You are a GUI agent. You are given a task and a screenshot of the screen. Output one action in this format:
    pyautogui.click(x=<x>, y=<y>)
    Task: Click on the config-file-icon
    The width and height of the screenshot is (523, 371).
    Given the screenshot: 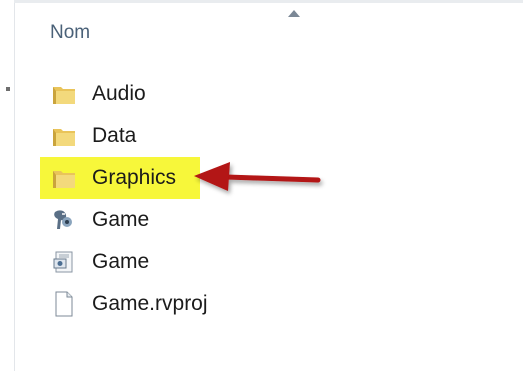 What is the action you would take?
    pyautogui.click(x=64, y=262)
    